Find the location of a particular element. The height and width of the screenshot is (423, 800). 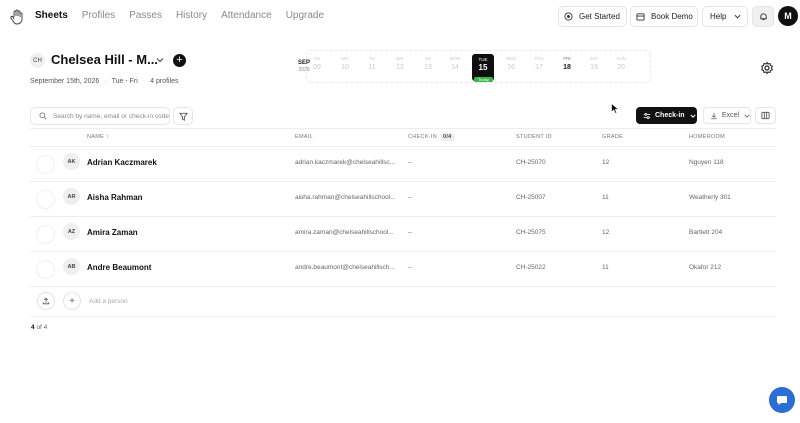

bell-icon is located at coordinates (763, 17).